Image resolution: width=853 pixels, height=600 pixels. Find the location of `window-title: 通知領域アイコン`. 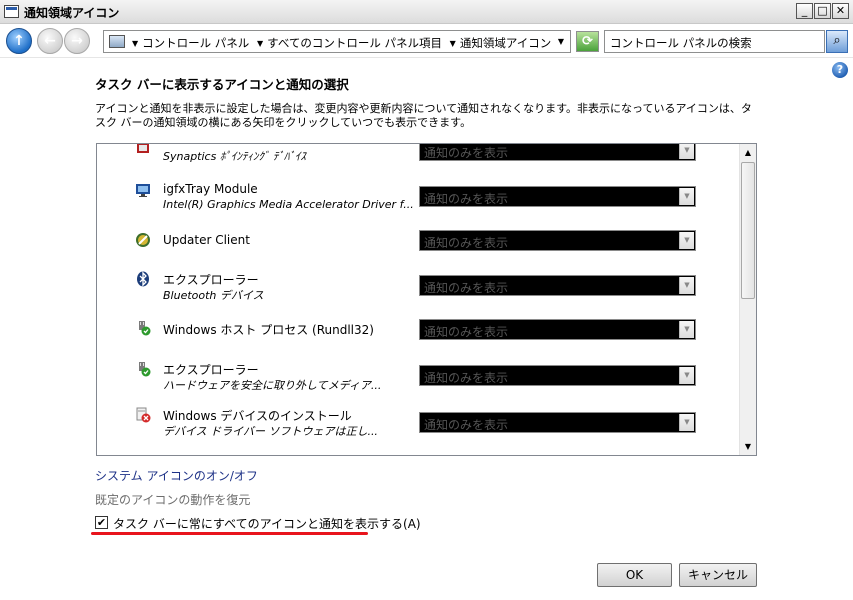

window-title: 通知領域アイコン is located at coordinates (72, 13).